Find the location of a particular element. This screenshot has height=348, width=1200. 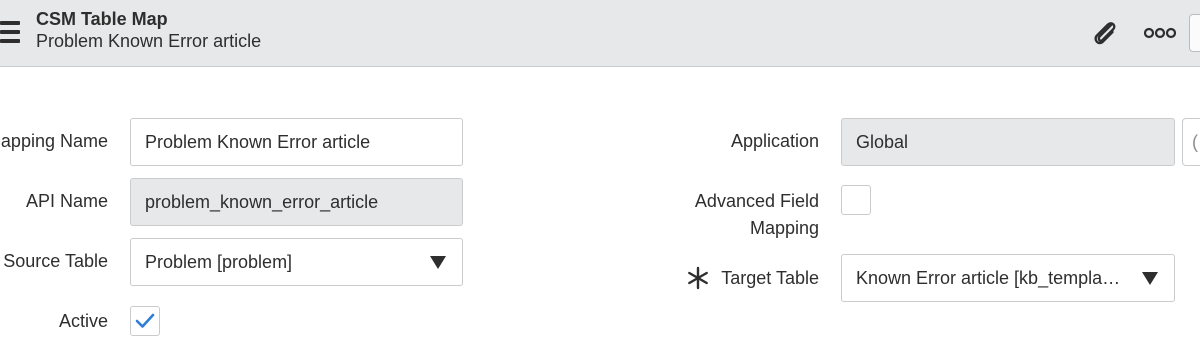

api-name-label: API Name is located at coordinates (66, 201).